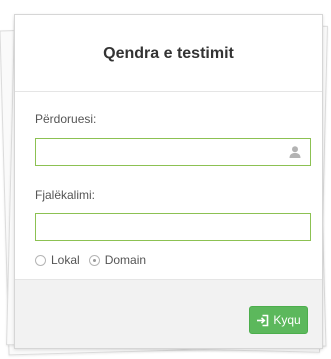  Describe the element at coordinates (263, 320) in the screenshot. I see `sign-in-icon` at that location.